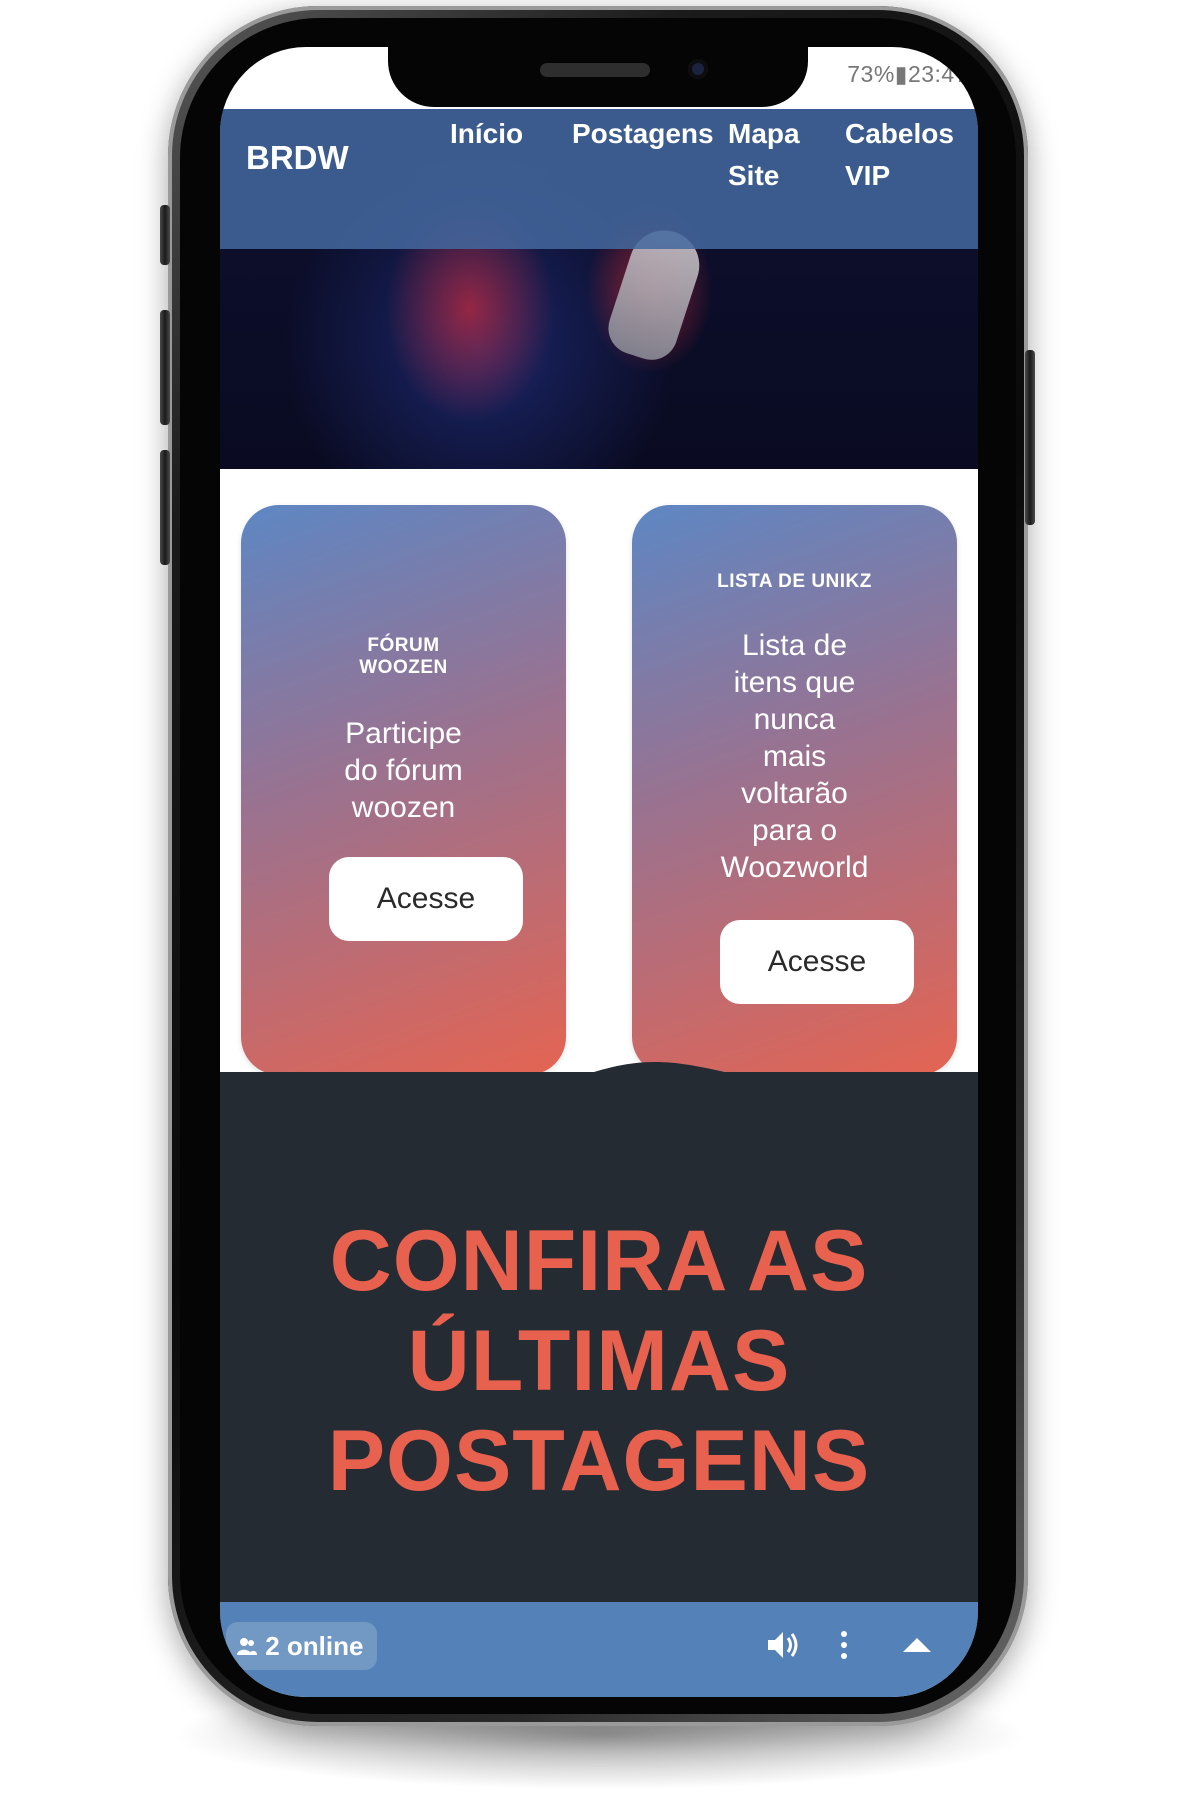  What do you see at coordinates (764, 133) in the screenshot?
I see `nav-item-label: Mapa` at bounding box center [764, 133].